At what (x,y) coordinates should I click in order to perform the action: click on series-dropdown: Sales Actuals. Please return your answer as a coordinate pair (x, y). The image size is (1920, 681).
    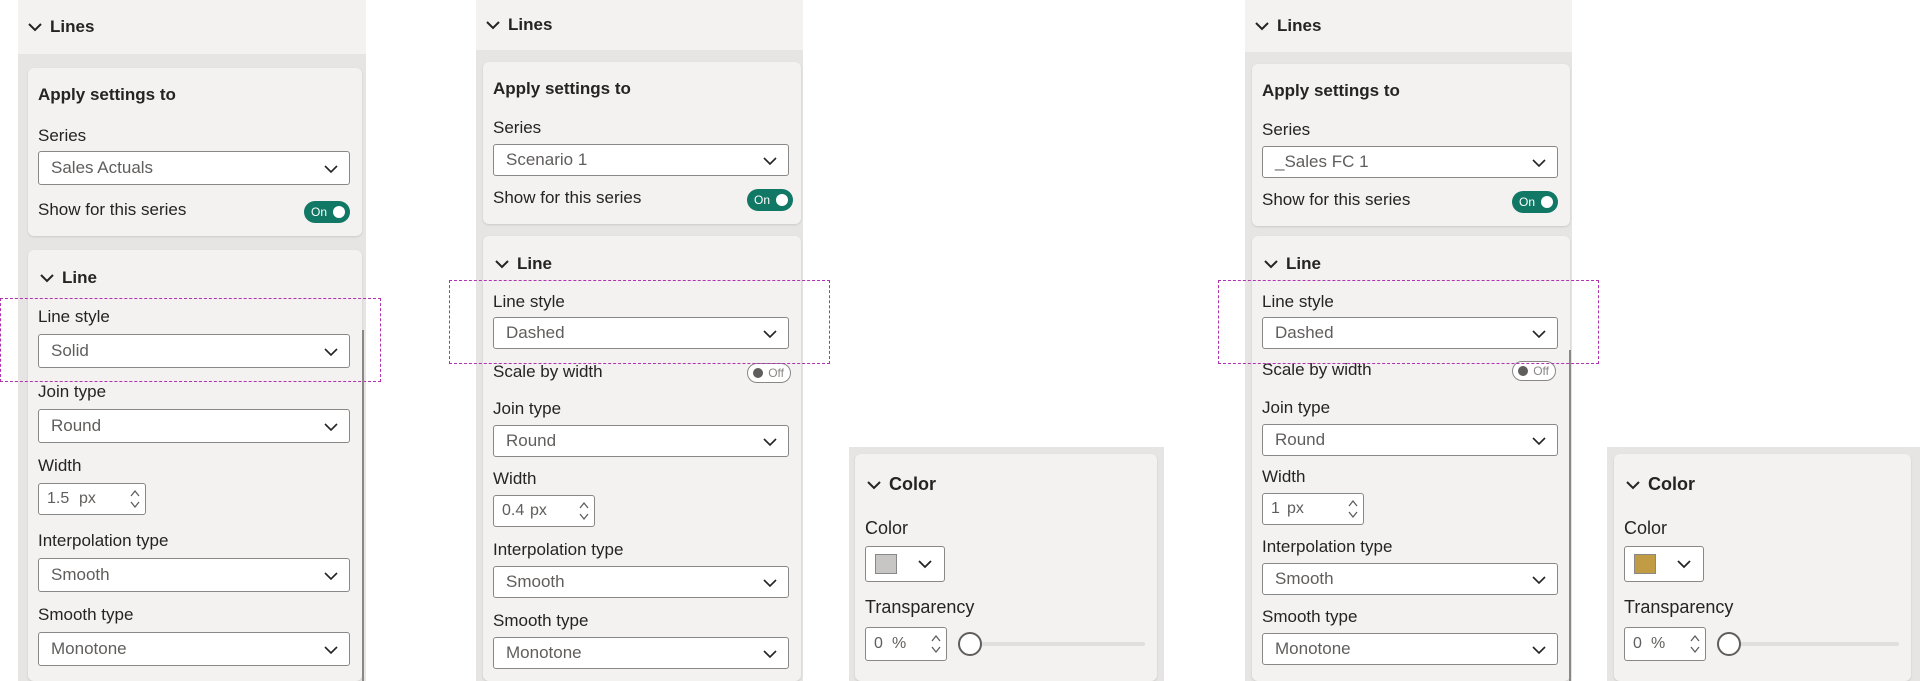
    Looking at the image, I should click on (194, 168).